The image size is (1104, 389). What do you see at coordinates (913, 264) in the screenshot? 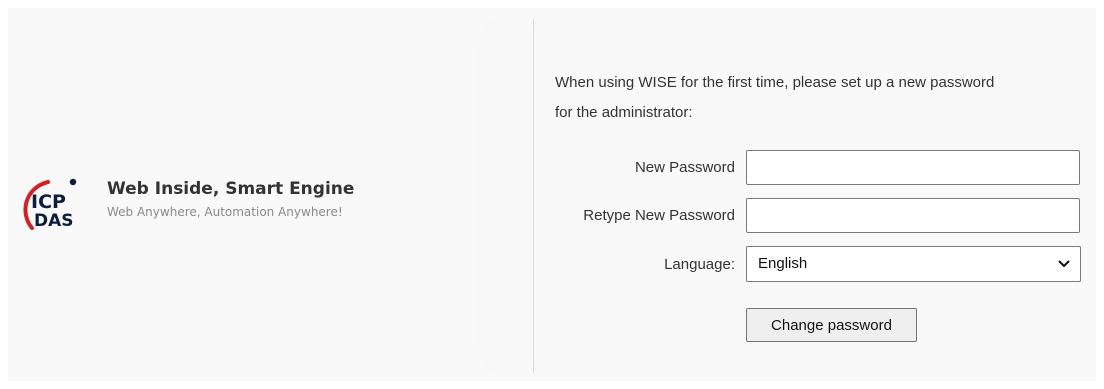
I see `language-select: English` at bounding box center [913, 264].